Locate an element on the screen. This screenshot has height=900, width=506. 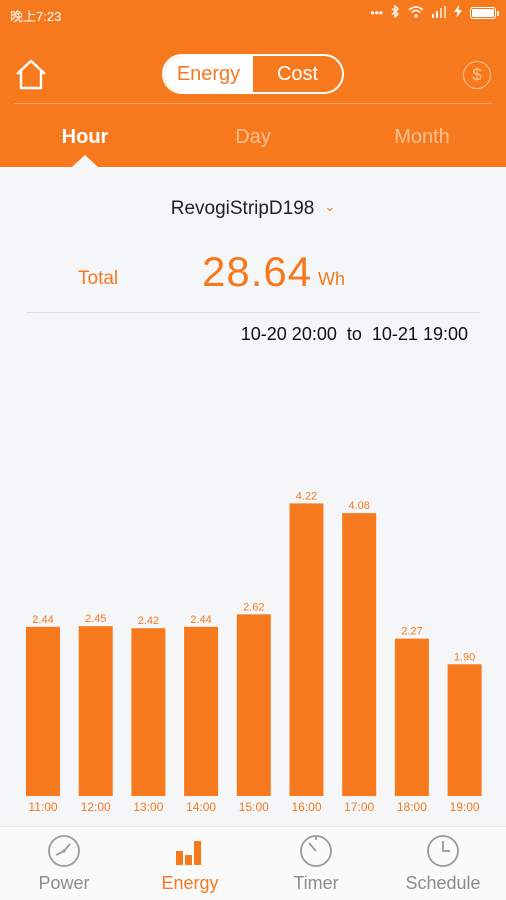
bar-chart-icon is located at coordinates (188, 853).